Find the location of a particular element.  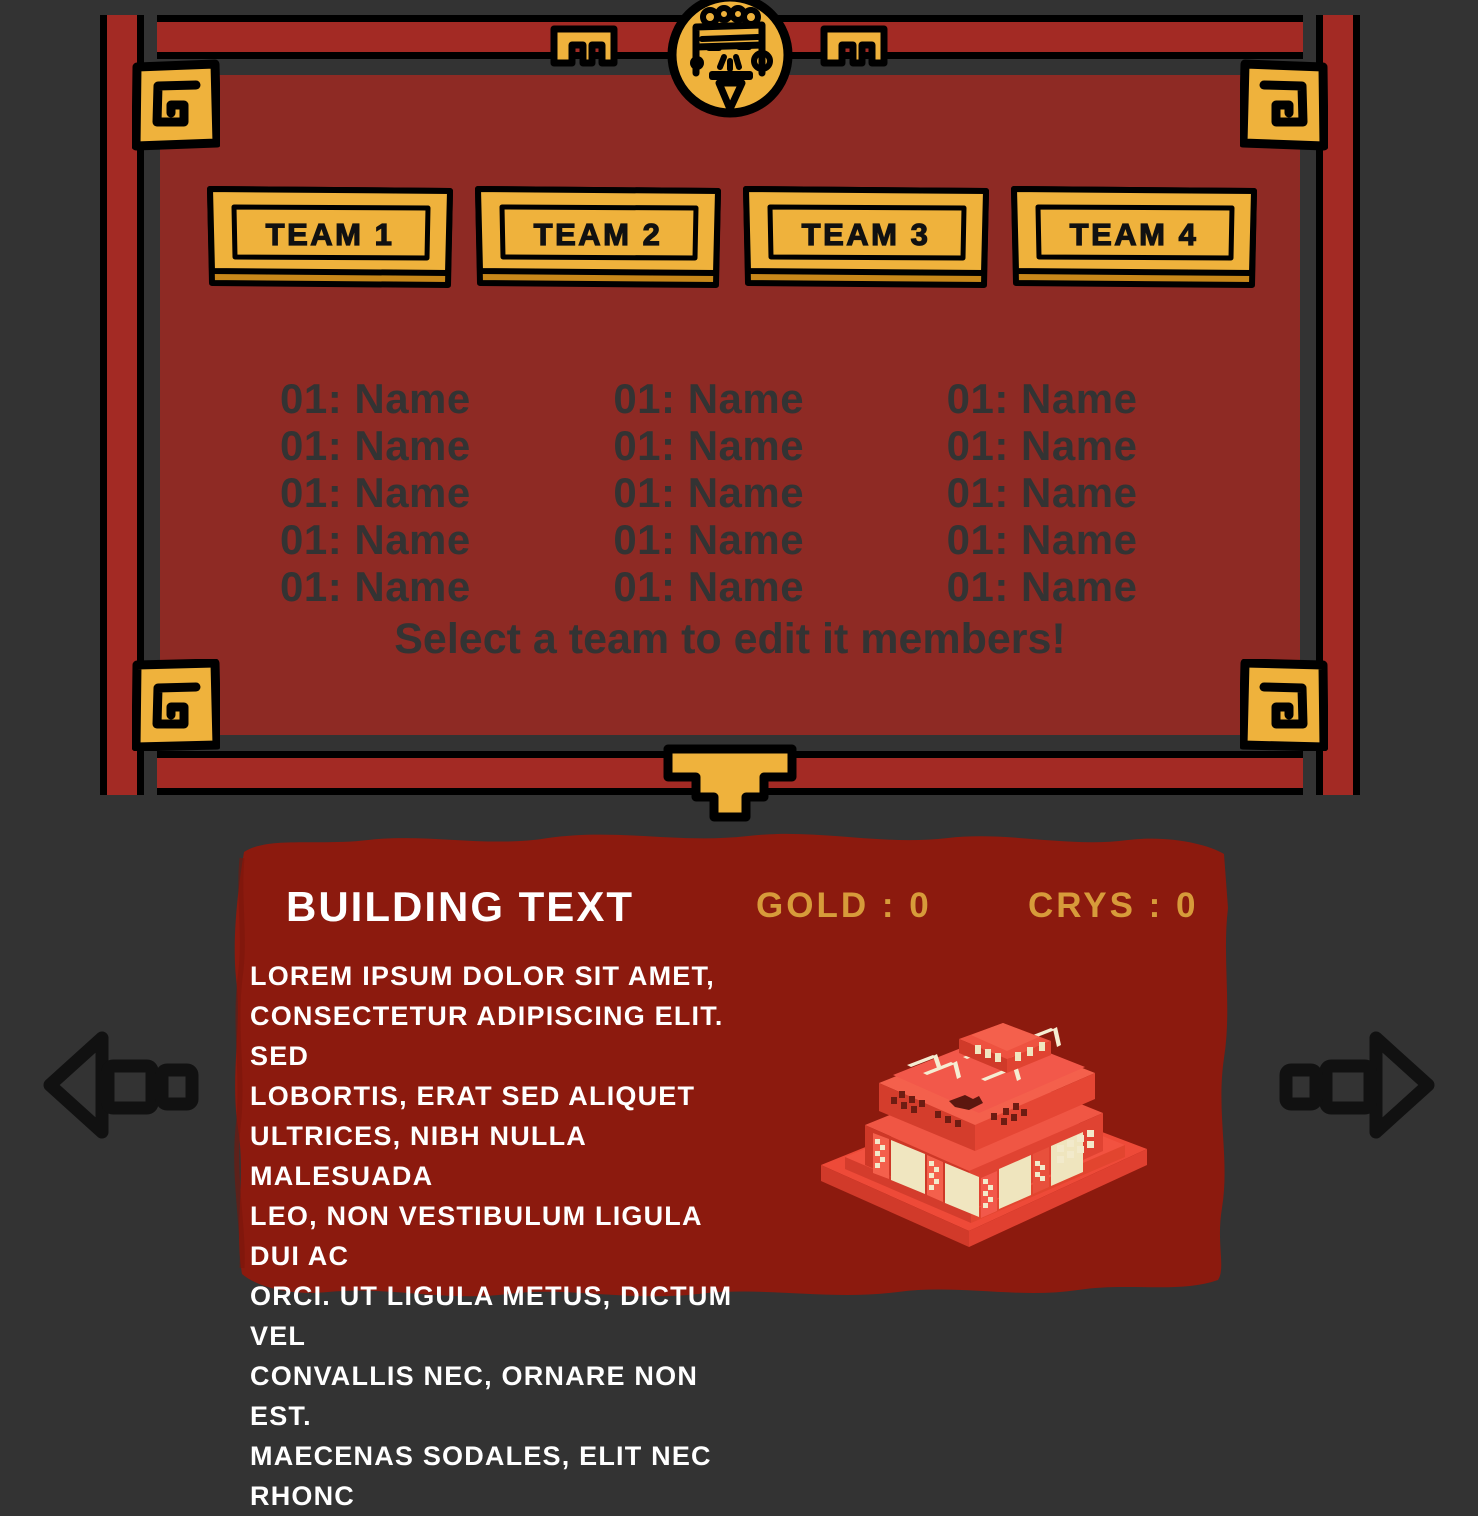

tab-team-1: TEAM 1 is located at coordinates (330, 237).